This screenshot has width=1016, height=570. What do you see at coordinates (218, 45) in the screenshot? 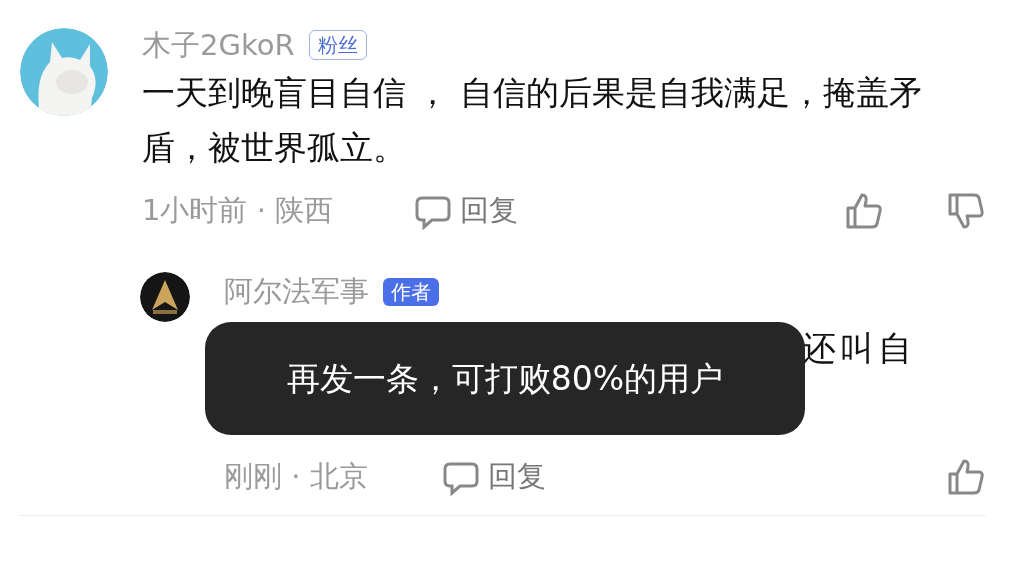
I see `username: 木子2GkoR` at bounding box center [218, 45].